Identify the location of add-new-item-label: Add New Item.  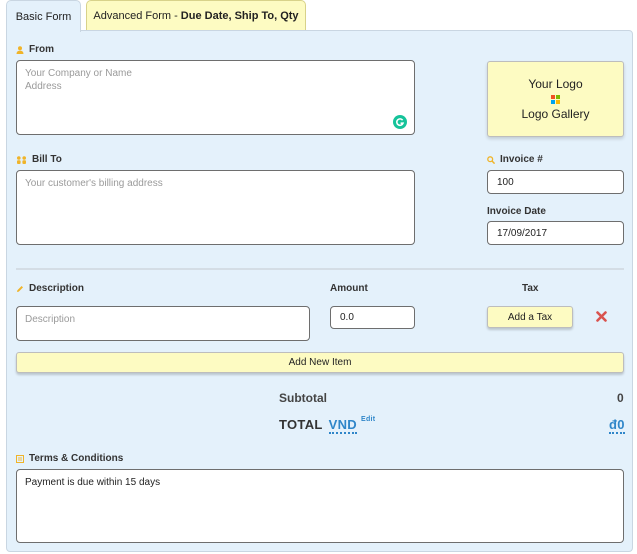
(320, 362).